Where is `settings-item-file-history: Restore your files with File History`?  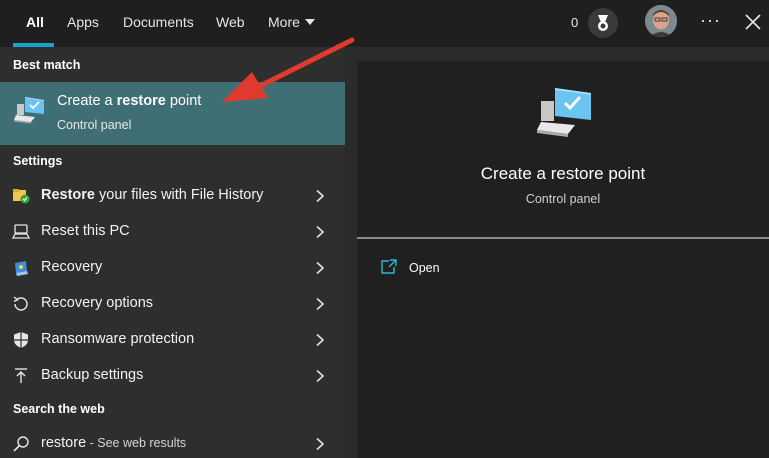
settings-item-file-history: Restore your files with File History is located at coordinates (172, 196).